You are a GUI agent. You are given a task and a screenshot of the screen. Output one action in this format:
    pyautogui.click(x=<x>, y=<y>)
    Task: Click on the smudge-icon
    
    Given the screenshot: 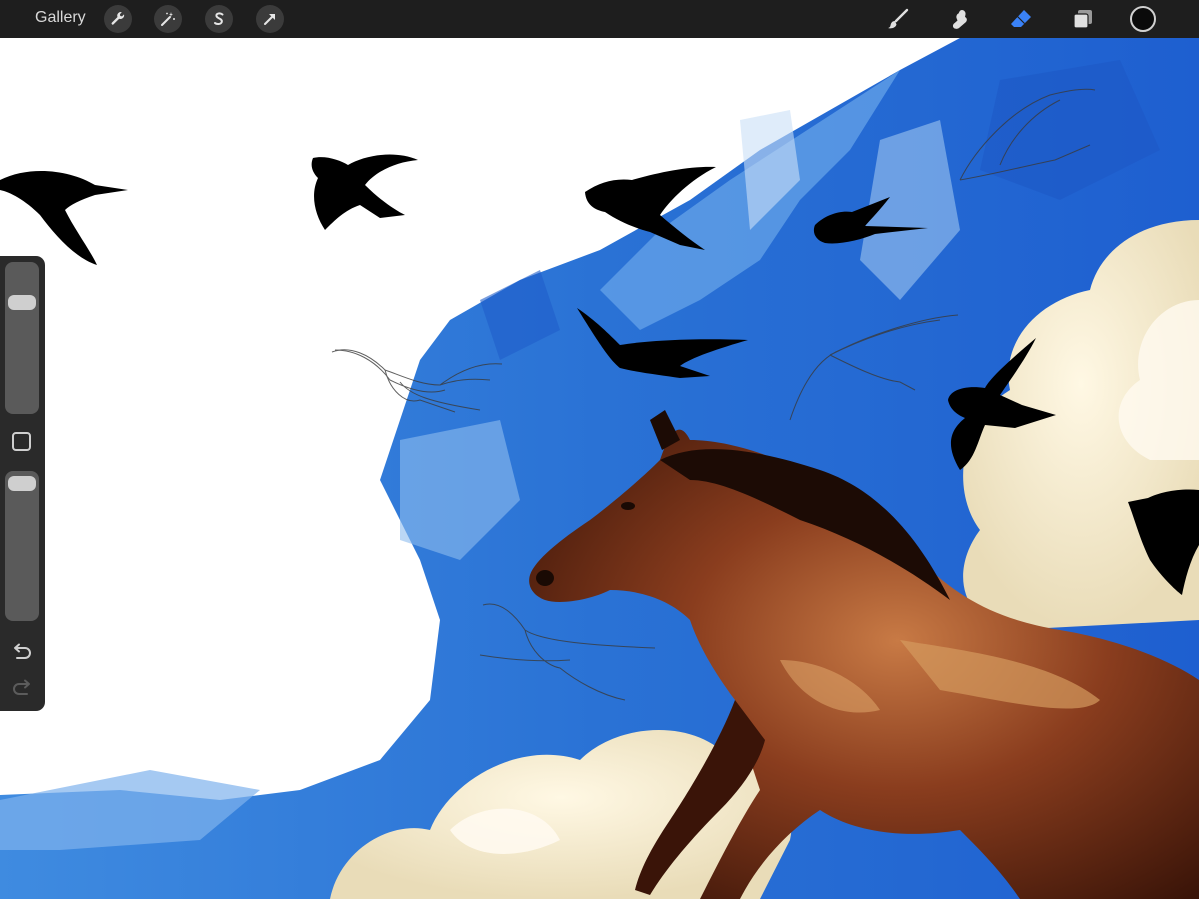 What is the action you would take?
    pyautogui.click(x=959, y=19)
    